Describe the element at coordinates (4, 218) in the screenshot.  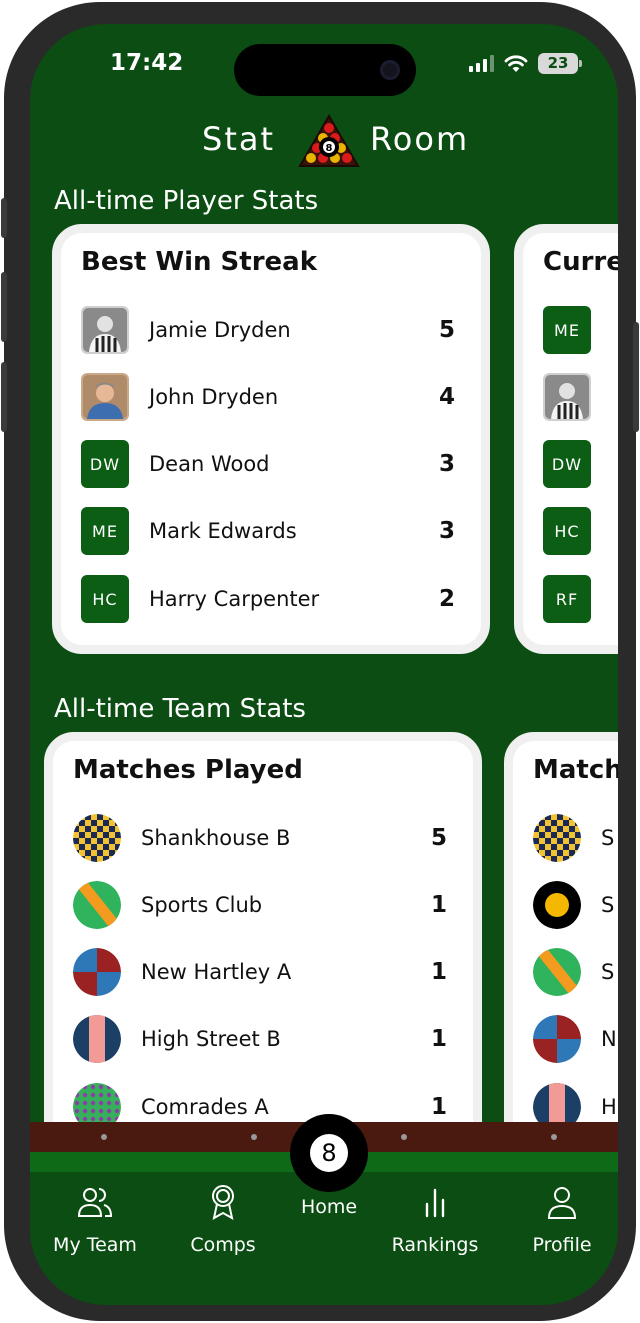
I see `mute-switch` at that location.